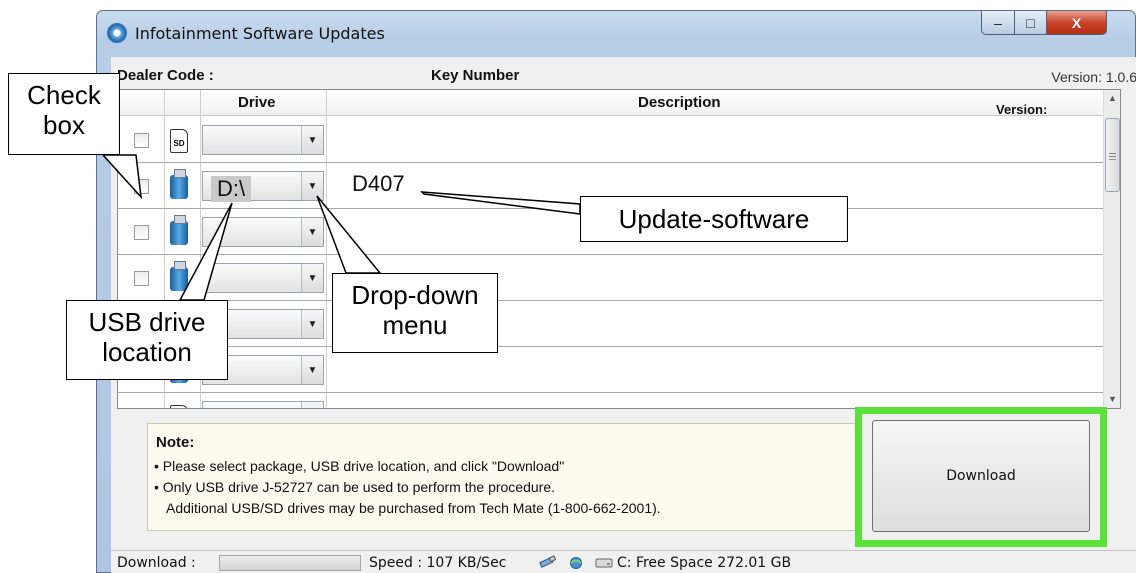  I want to click on callout-usb-drive: USB drive location, so click(147, 340).